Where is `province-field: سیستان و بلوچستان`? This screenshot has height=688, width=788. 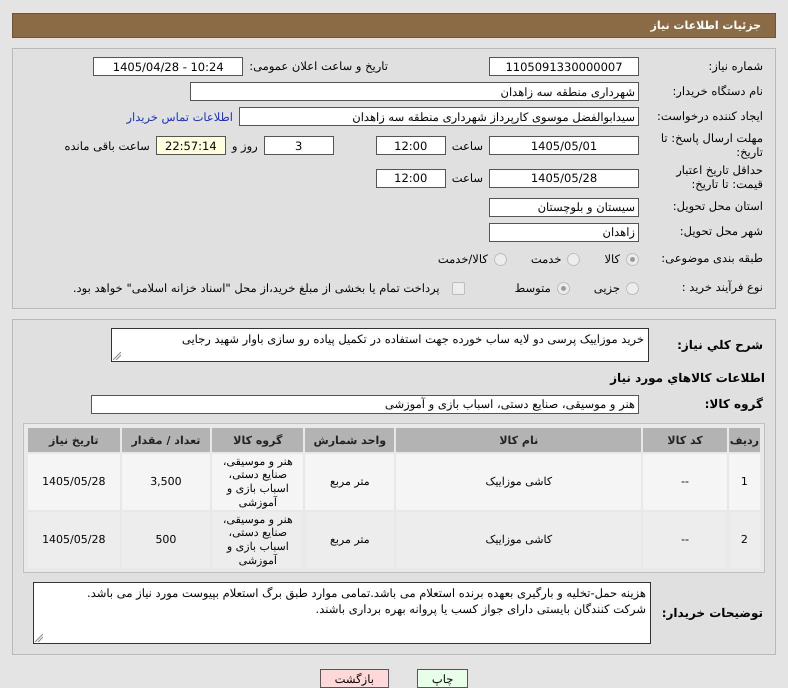
province-field: سیستان و بلوچستان is located at coordinates (564, 207).